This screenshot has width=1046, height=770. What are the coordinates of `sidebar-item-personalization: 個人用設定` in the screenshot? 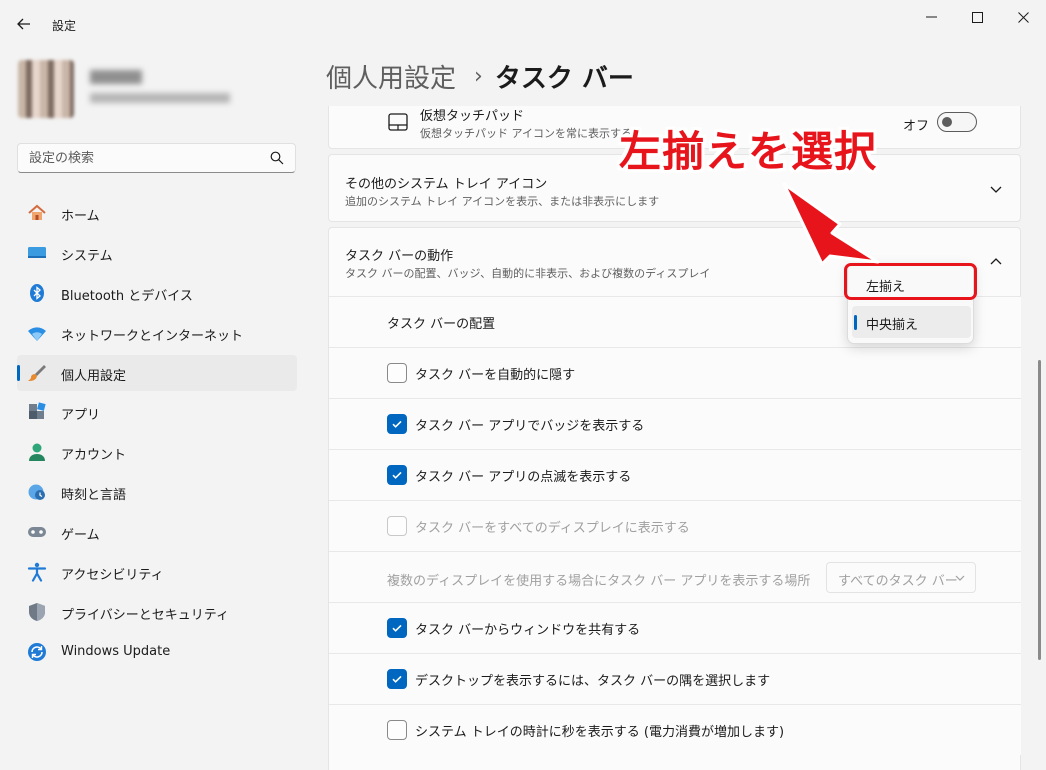 It's located at (157, 372).